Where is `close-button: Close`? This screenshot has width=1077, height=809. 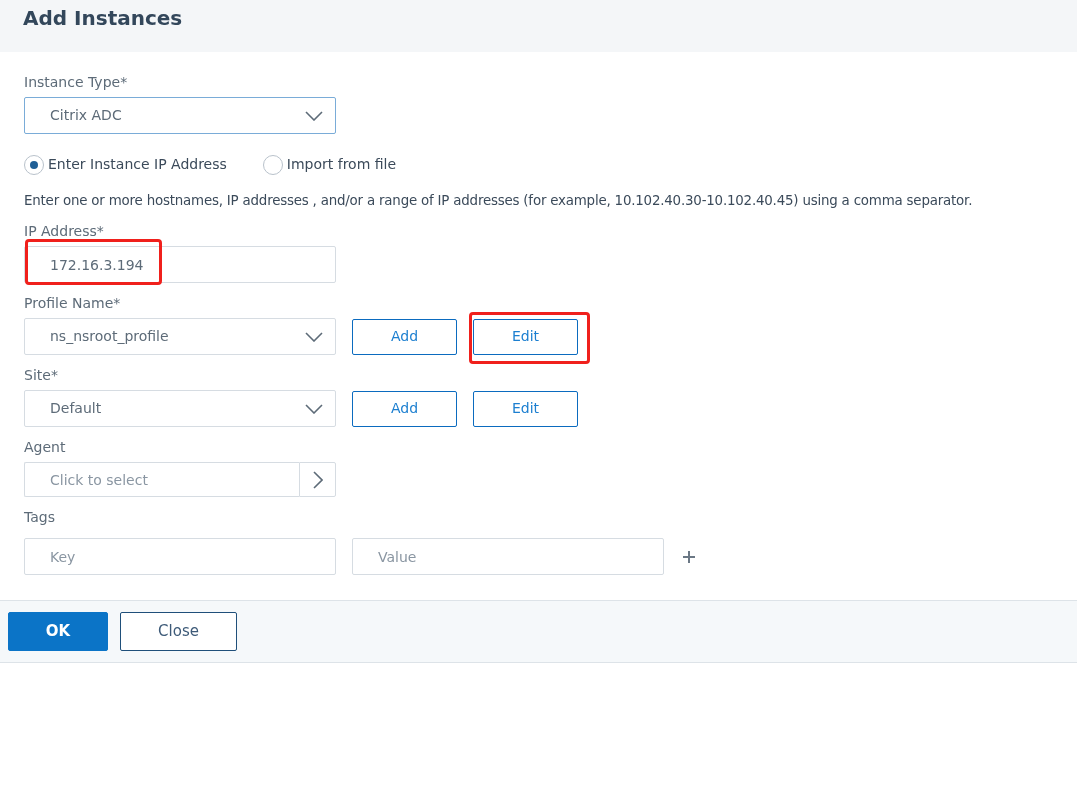 close-button: Close is located at coordinates (178, 632).